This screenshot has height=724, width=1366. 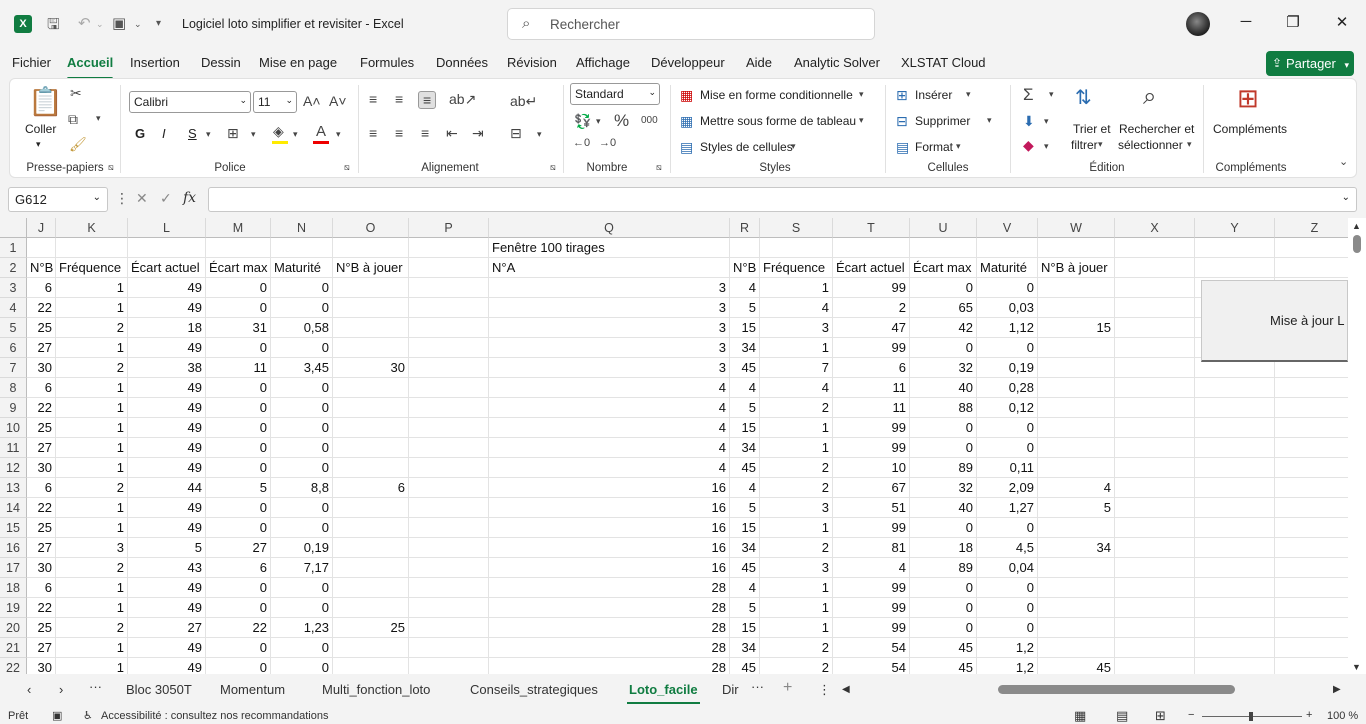 I want to click on cell-Q14: 16, so click(x=609, y=508).